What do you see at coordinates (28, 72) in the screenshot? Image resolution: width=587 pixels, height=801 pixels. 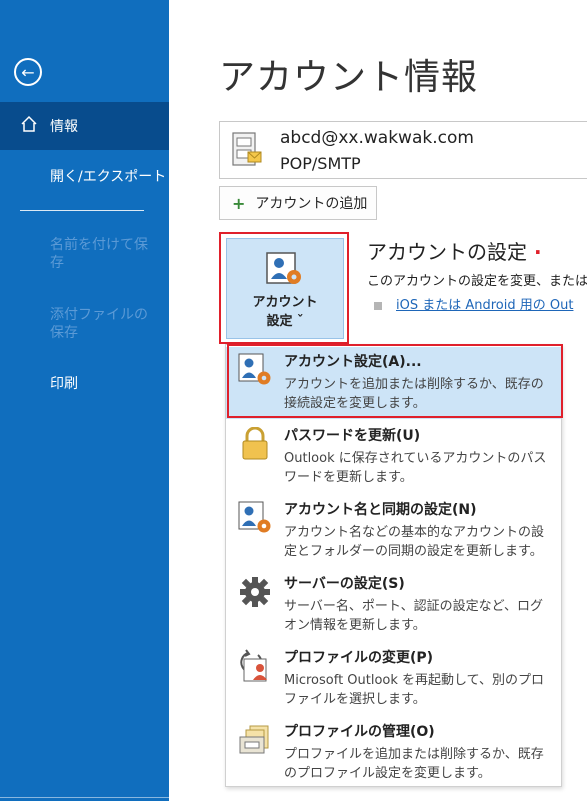 I see `back-arrow-icon: ←` at bounding box center [28, 72].